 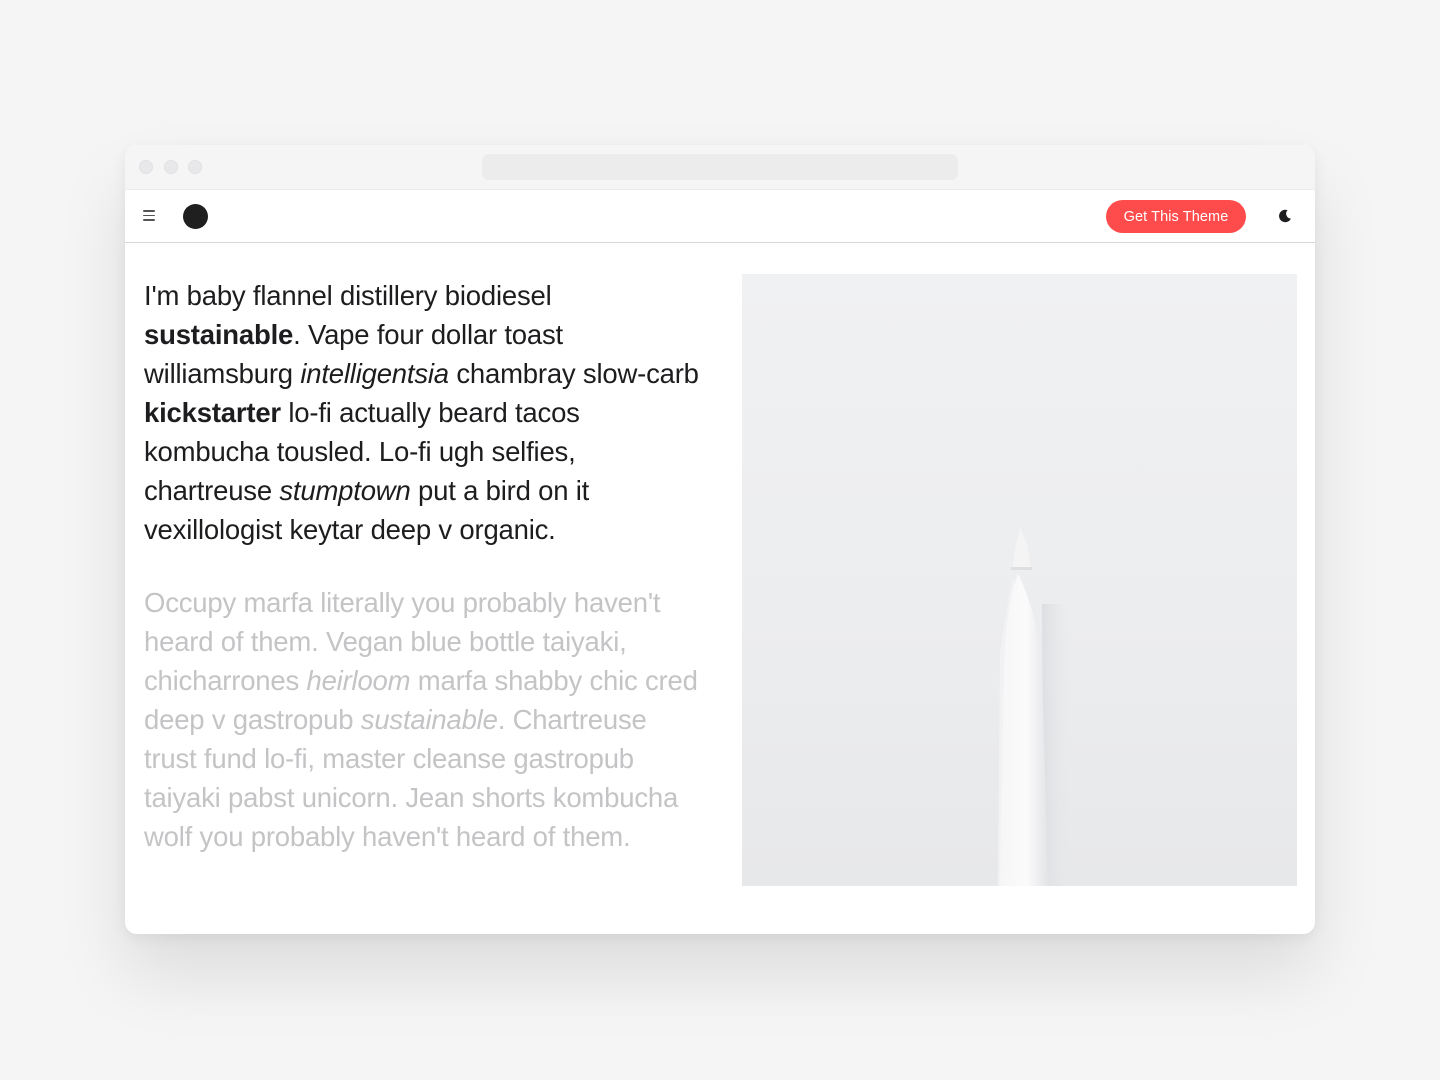 I want to click on site-logo, so click(x=195, y=216).